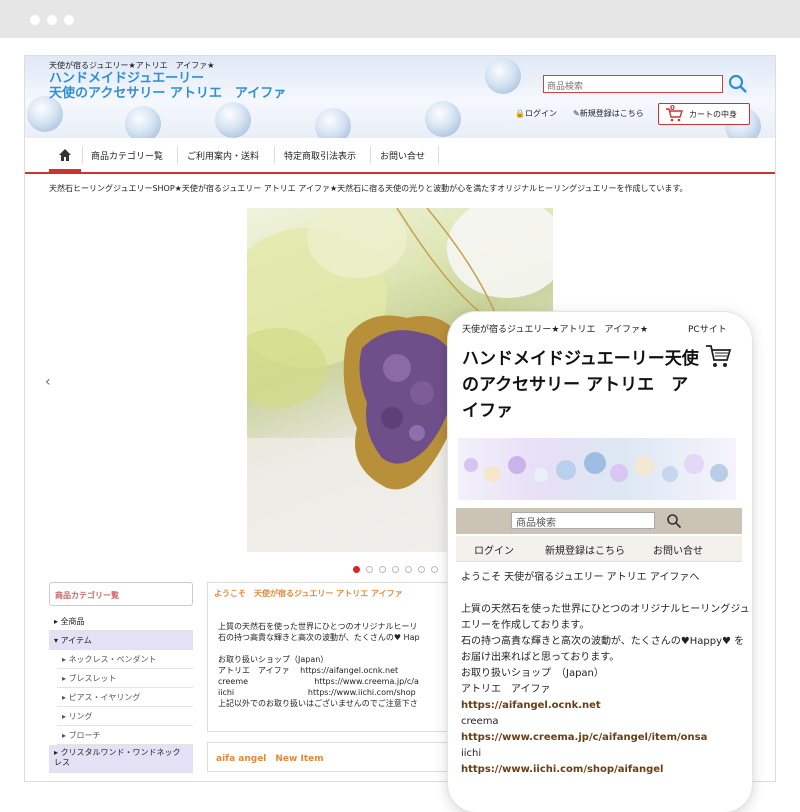 This screenshot has height=812, width=800. What do you see at coordinates (633, 84) in the screenshot?
I see `search-input: 商品検索` at bounding box center [633, 84].